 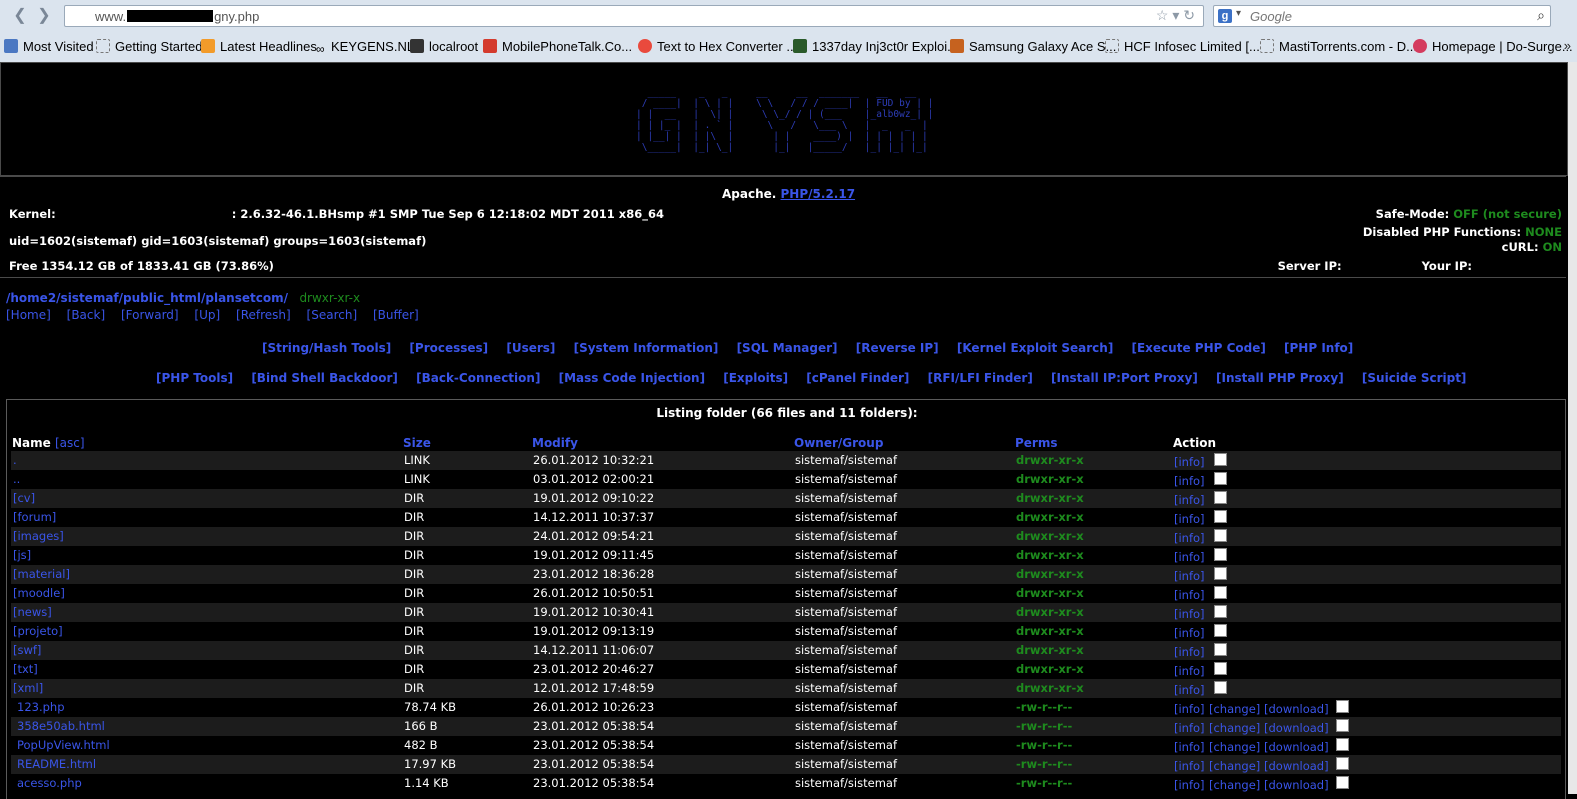 What do you see at coordinates (444, 46) in the screenshot?
I see `bookmark-localroot: localroot` at bounding box center [444, 46].